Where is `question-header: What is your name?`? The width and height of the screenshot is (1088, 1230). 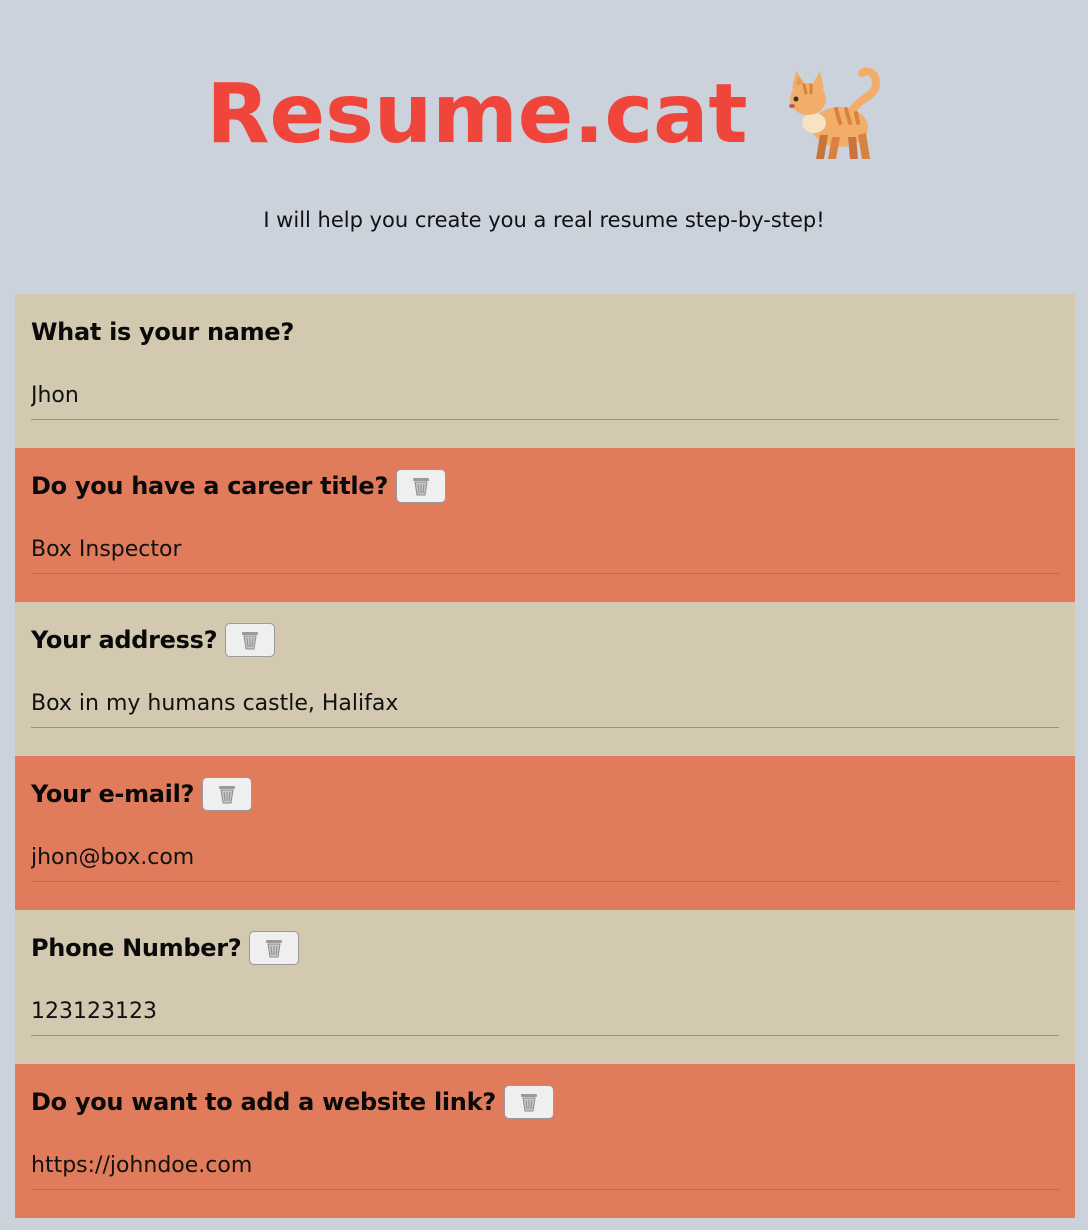 question-header: What is your name? is located at coordinates (162, 332).